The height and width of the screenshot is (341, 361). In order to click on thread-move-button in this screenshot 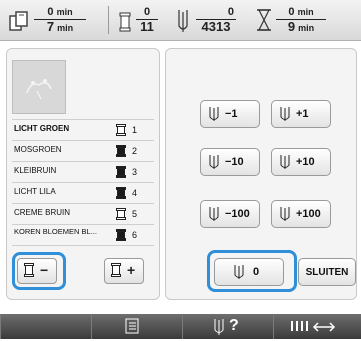, I will do `click(317, 326)`.